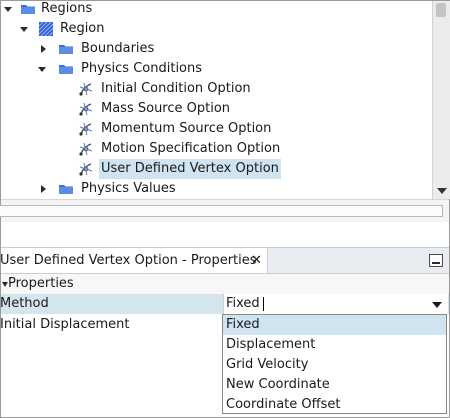 The image size is (450, 418). Describe the element at coordinates (267, 364) in the screenshot. I see `option-label: Grid Velocity` at that location.